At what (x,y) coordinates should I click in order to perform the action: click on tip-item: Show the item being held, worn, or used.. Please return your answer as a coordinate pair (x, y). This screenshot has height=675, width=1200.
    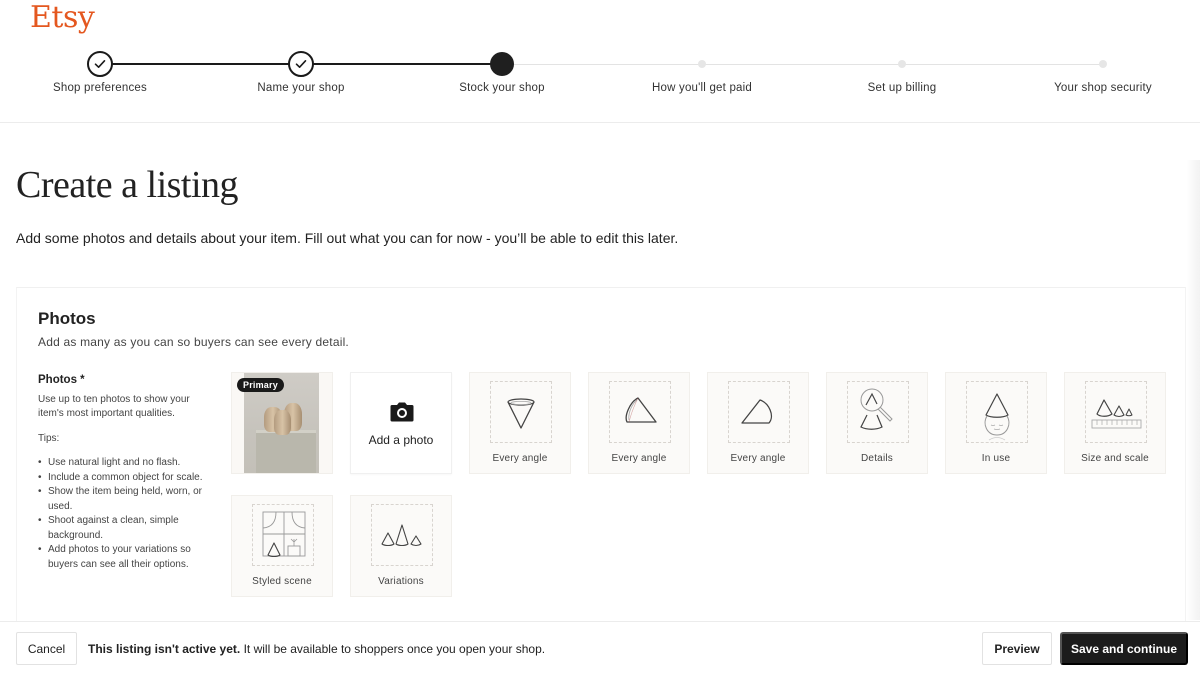
    Looking at the image, I should click on (123, 499).